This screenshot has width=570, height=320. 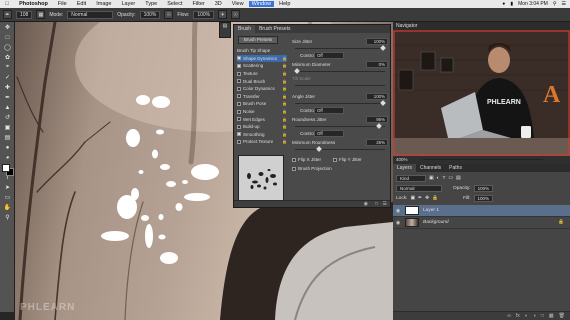 What do you see at coordinates (503, 4) in the screenshot?
I see `wifi-icon: ●` at bounding box center [503, 4].